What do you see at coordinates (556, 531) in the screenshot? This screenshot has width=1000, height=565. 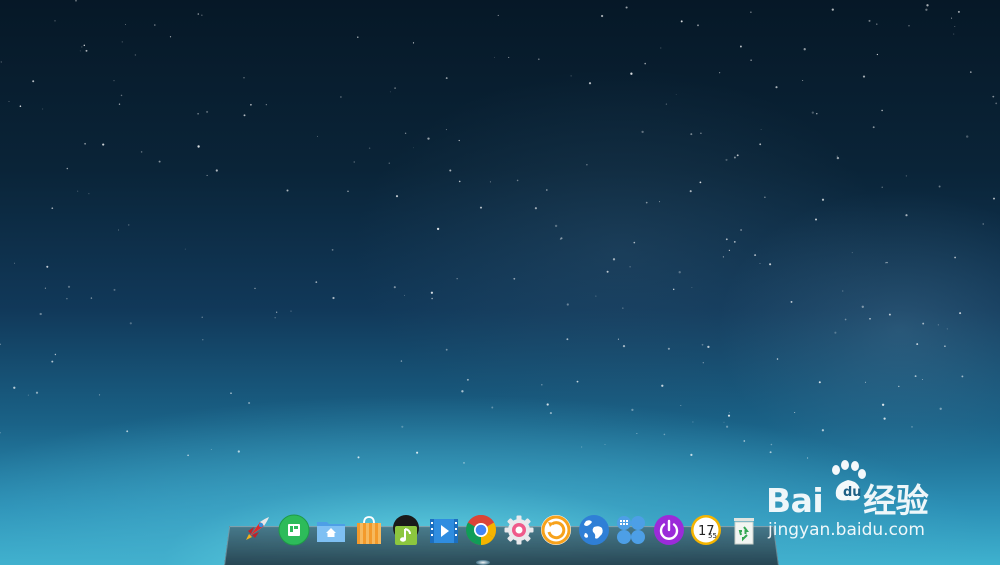 I see `dock-screen-recorder` at bounding box center [556, 531].